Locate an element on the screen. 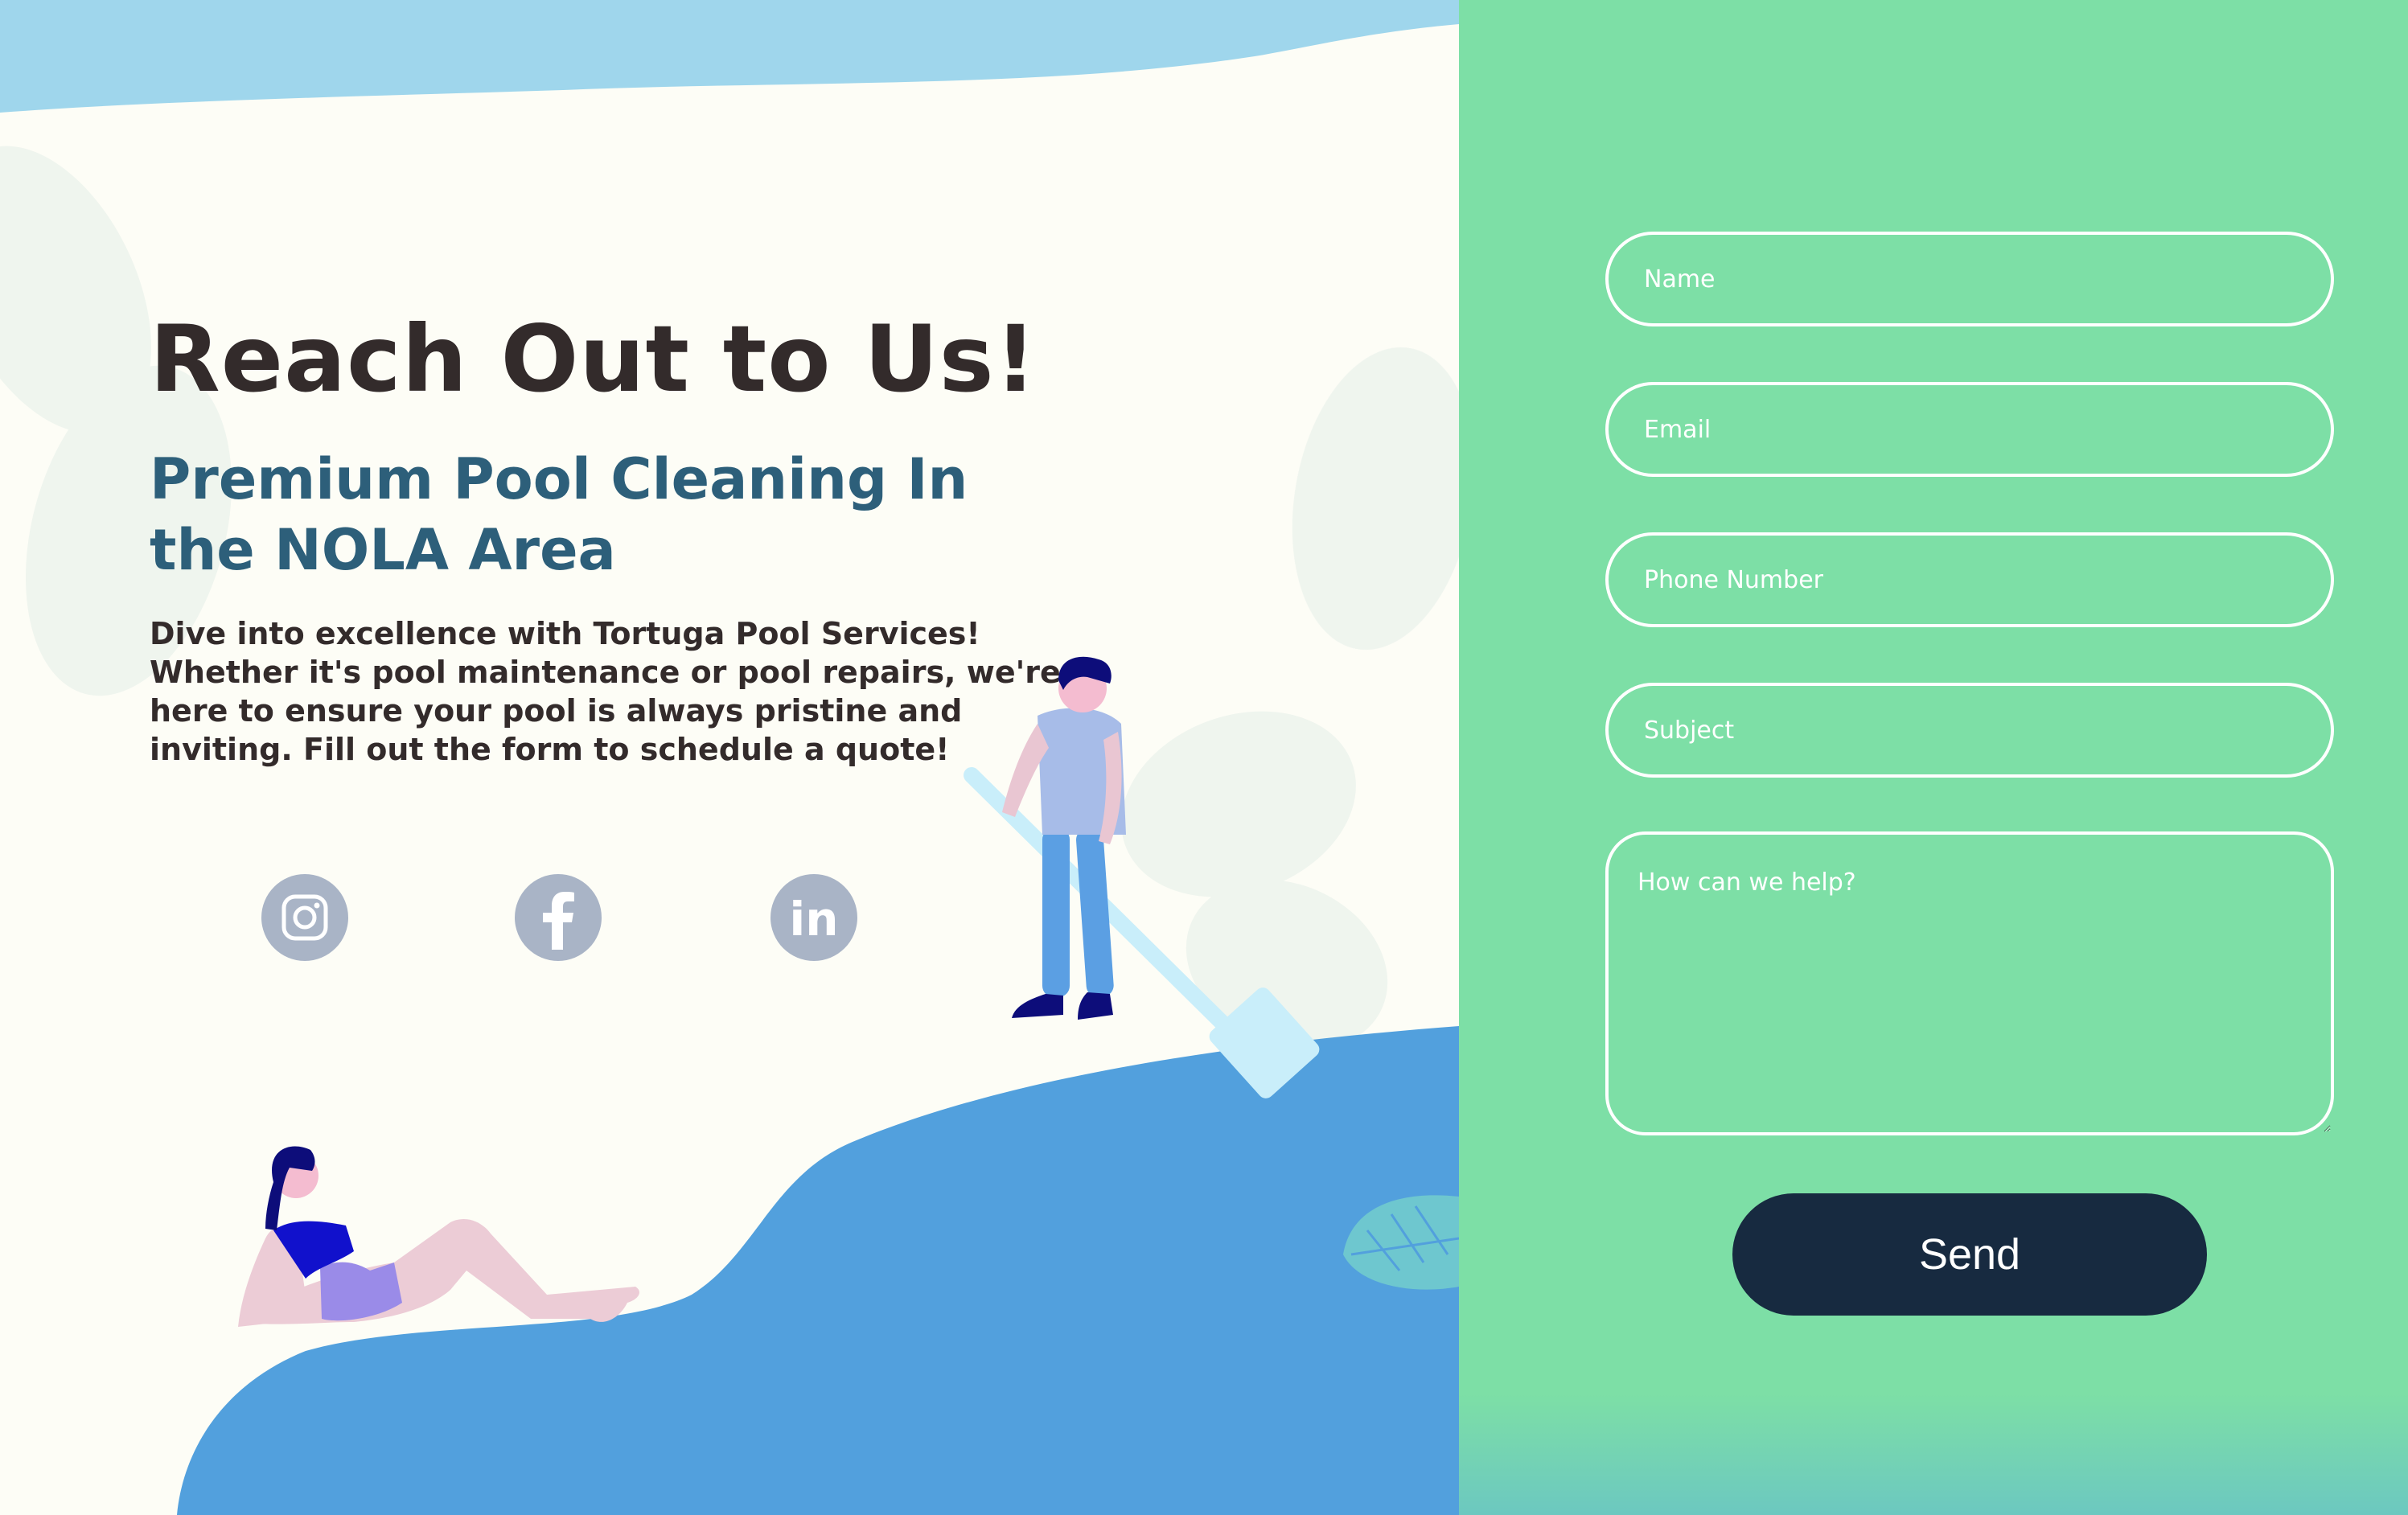 The image size is (2408, 1515). page-subtitle: Premium Pool Cleaning In the NOLA Area is located at coordinates (559, 514).